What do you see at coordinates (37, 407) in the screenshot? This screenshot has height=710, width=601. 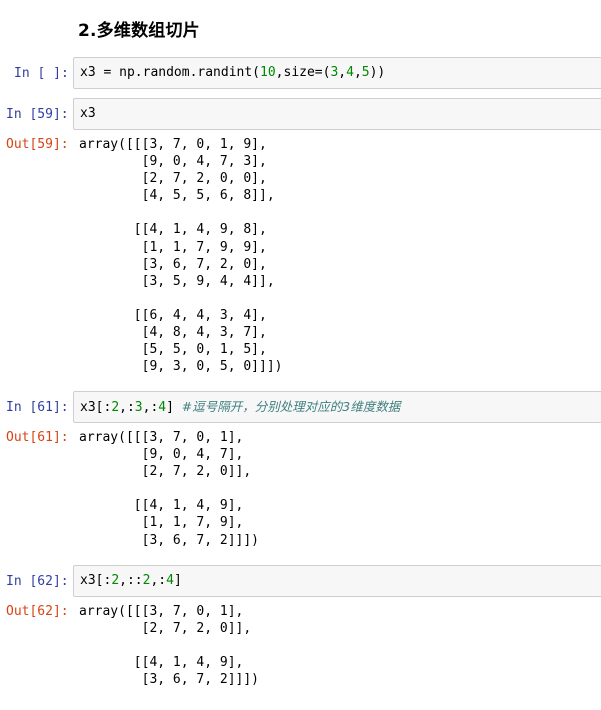 I see `input-prompt: In [61]:` at bounding box center [37, 407].